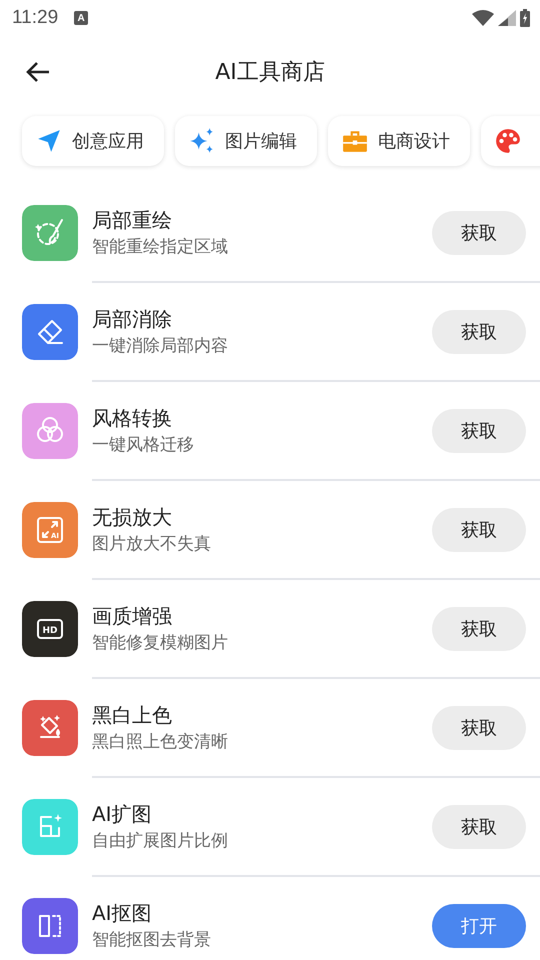 This screenshot has width=540, height=960. Describe the element at coordinates (152, 544) in the screenshot. I see `tool-description: 图片放大不失真` at that location.